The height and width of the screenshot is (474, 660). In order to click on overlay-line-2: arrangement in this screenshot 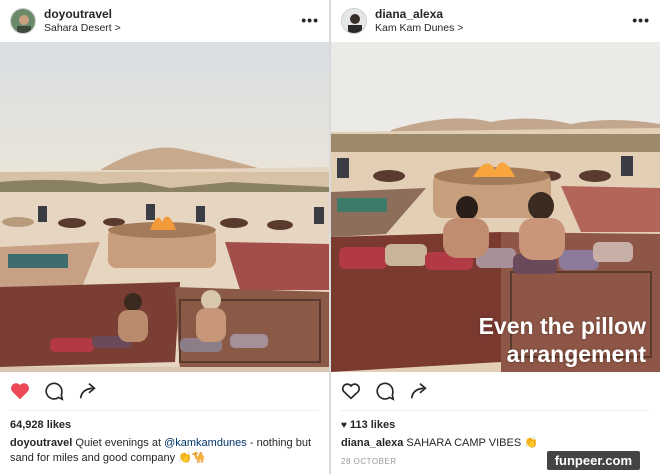, I will do `click(576, 354)`.